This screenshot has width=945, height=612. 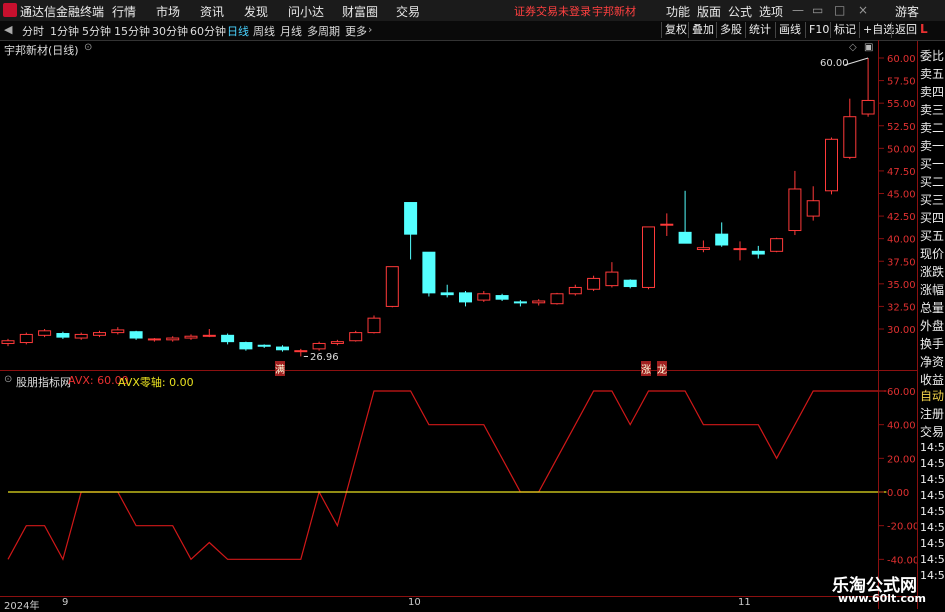 I want to click on toolbar-multistock-button: 多股, so click(x=730, y=30).